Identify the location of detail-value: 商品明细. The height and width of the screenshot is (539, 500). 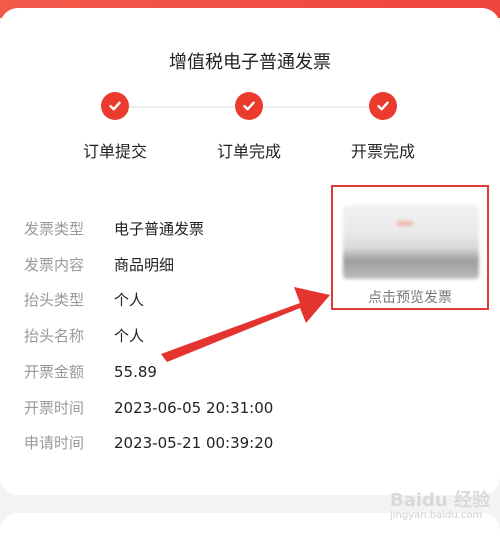
(144, 265).